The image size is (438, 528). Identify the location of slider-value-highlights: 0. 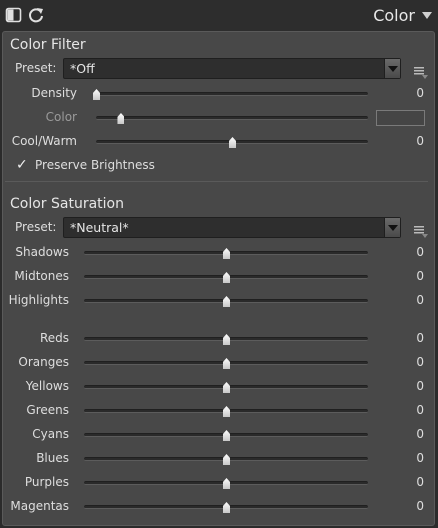
(420, 300).